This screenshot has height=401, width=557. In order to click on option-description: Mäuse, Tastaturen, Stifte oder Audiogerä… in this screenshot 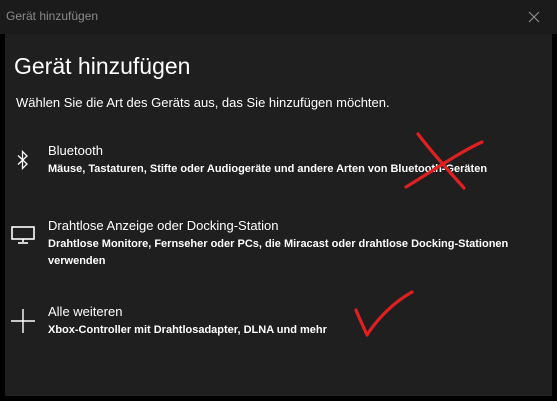, I will do `click(268, 169)`.